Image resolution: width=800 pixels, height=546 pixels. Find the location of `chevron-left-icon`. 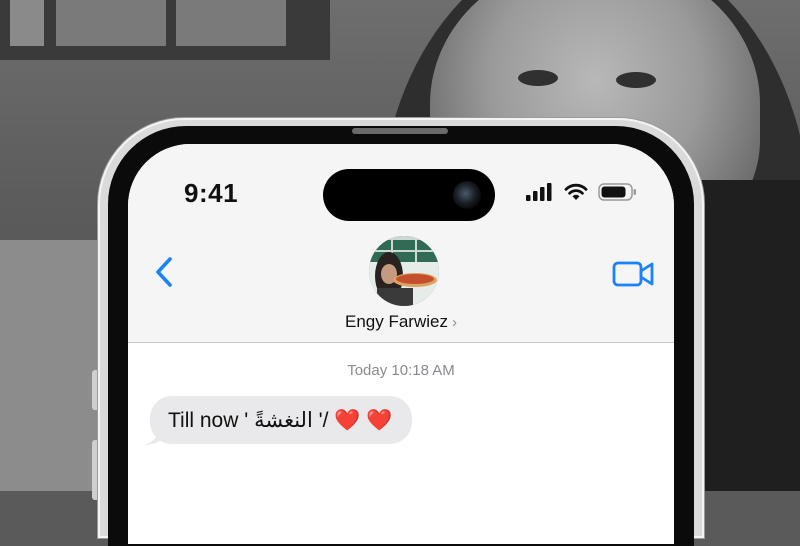

chevron-left-icon is located at coordinates (164, 272).